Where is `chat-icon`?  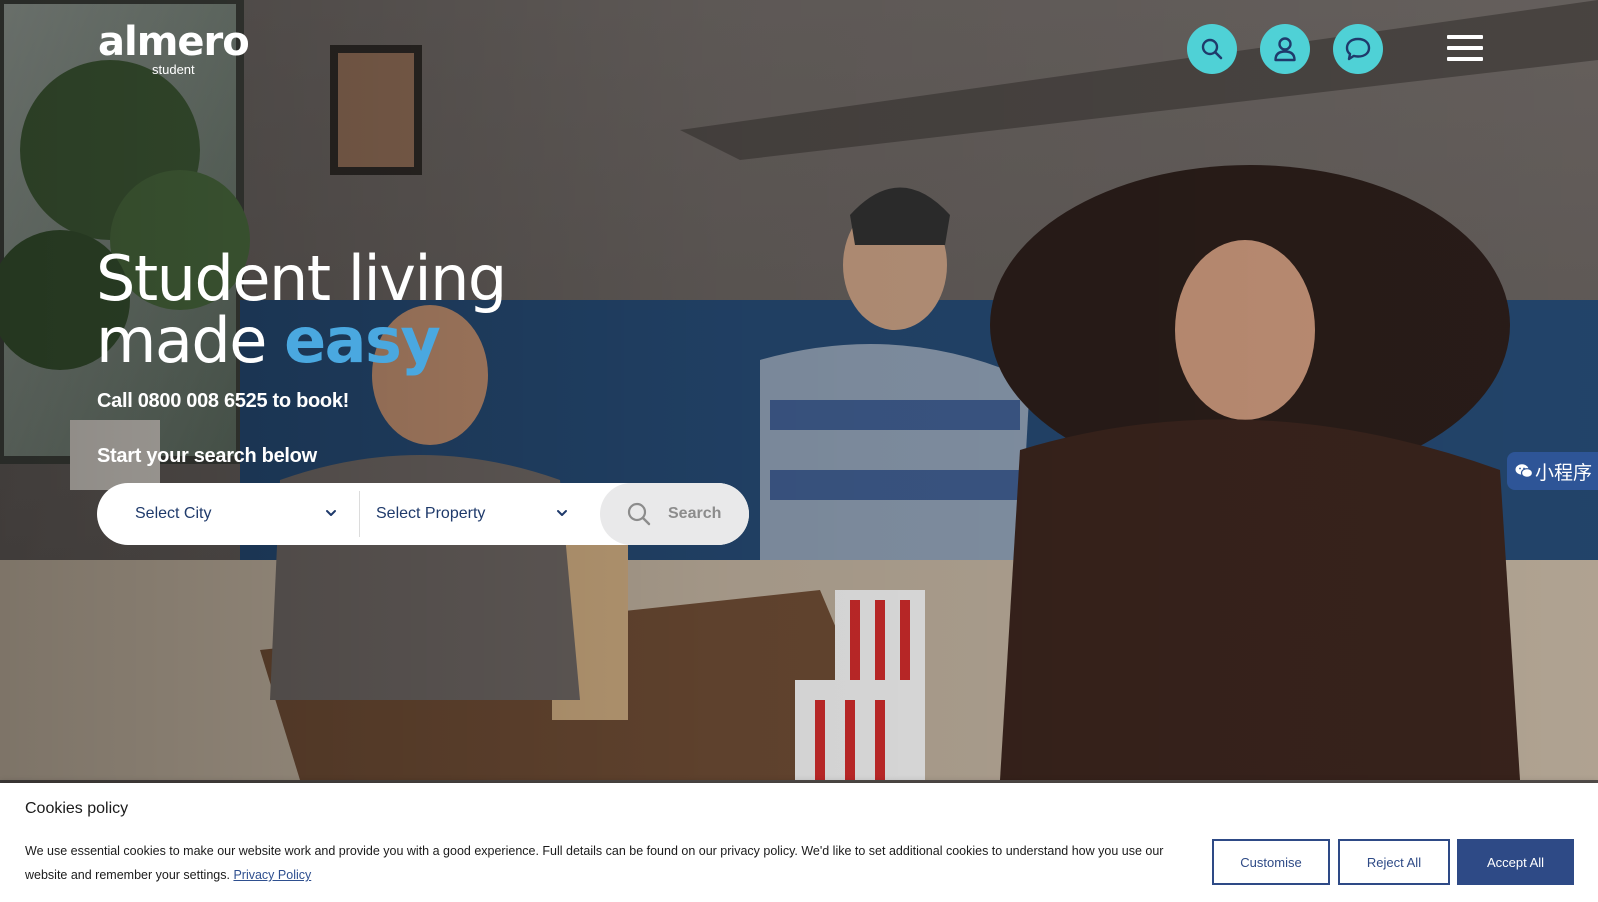
chat-icon is located at coordinates (1358, 49).